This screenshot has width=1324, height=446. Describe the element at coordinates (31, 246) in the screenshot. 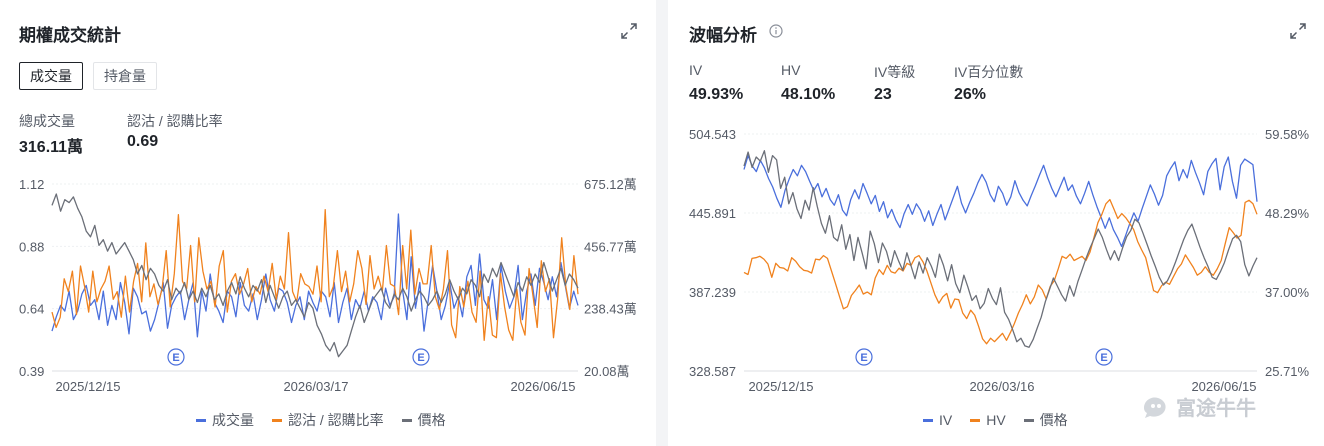

I see `y-left-tick-label: 0.88` at that location.